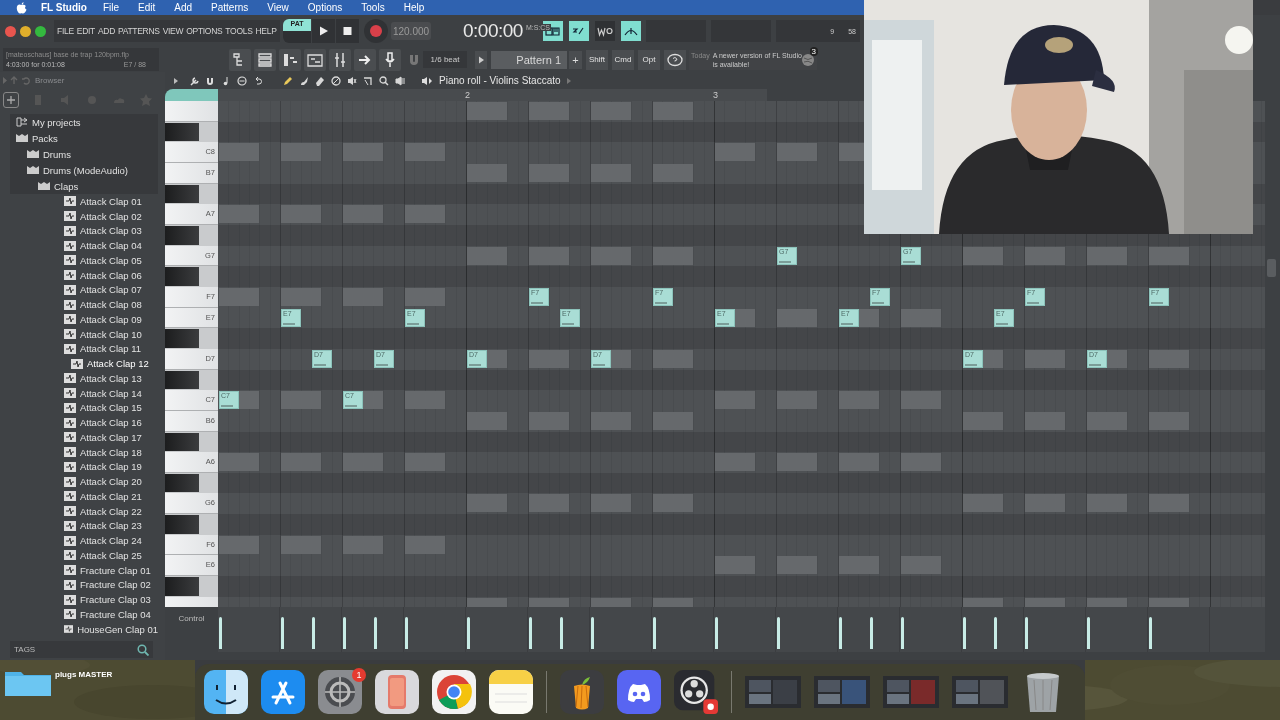 The image size is (1280, 720). I want to click on menu-item: View, so click(278, 7).